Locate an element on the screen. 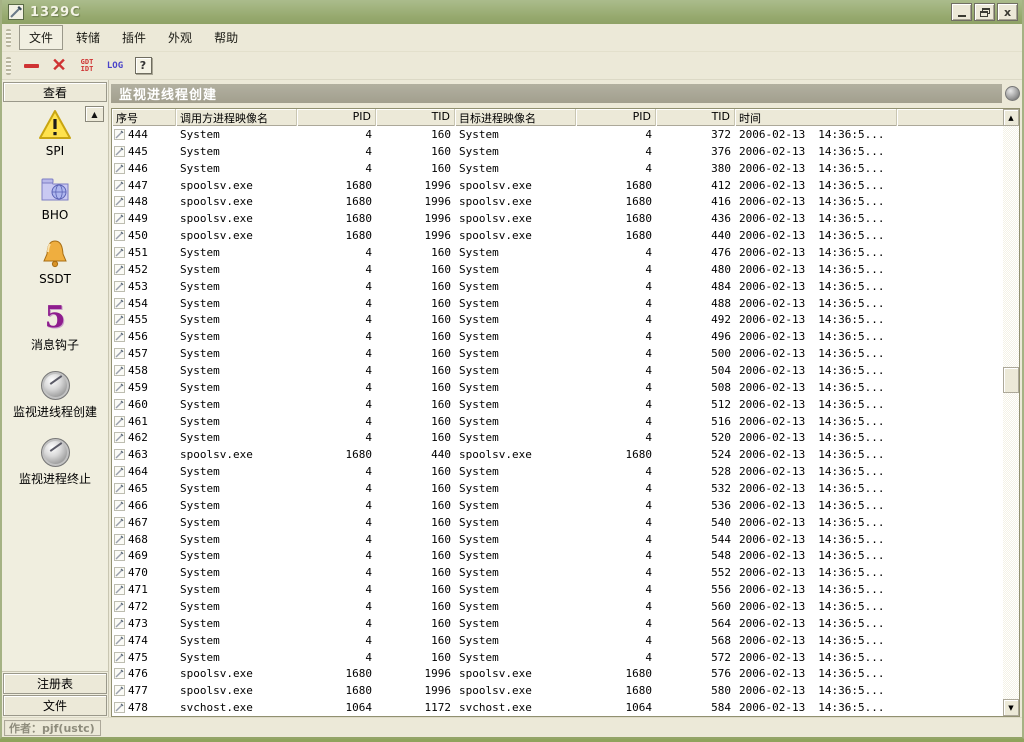 Image resolution: width=1024 pixels, height=742 pixels. toolbar-gripper-icon is located at coordinates (8, 65).